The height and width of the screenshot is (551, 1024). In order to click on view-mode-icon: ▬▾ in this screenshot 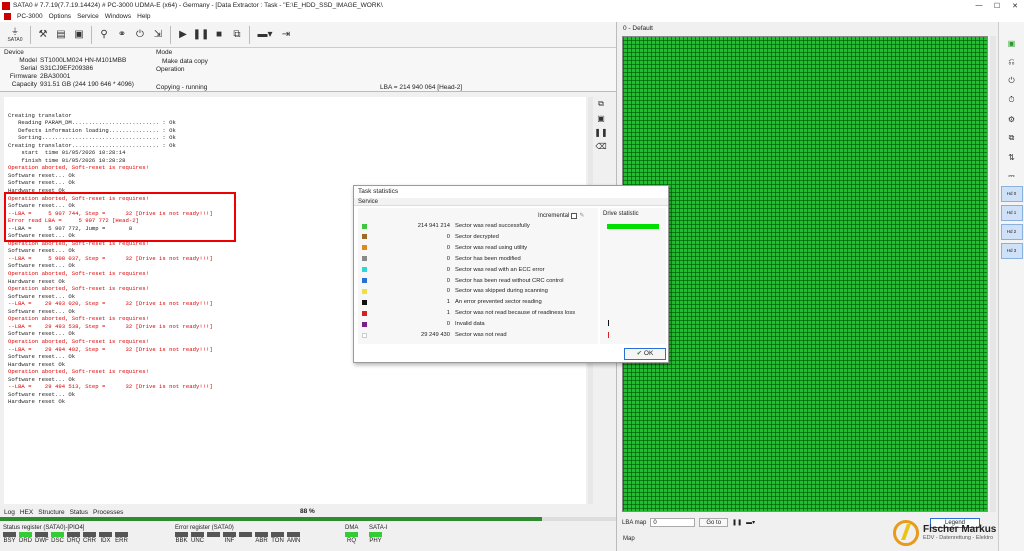, I will do `click(750, 522)`.